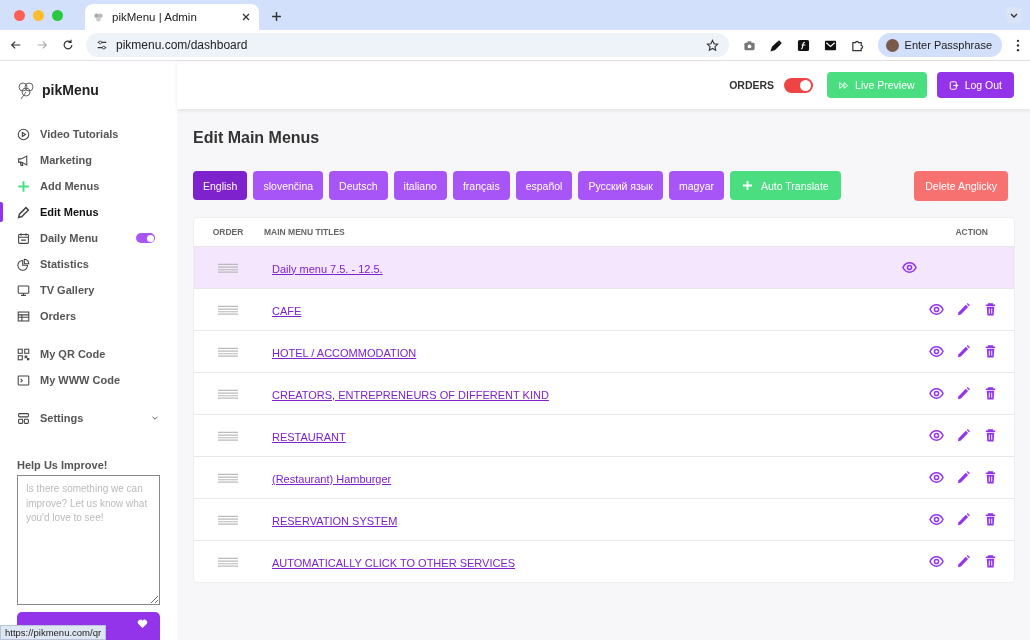 This screenshot has height=640, width=1030. I want to click on column-header: ACTION, so click(971, 232).